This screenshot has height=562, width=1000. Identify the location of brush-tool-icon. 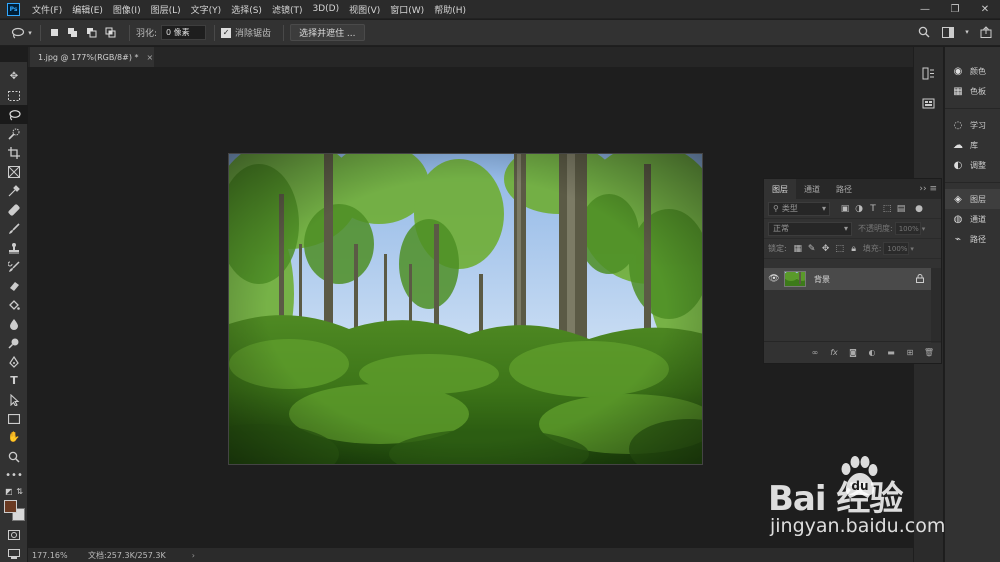
(14, 228).